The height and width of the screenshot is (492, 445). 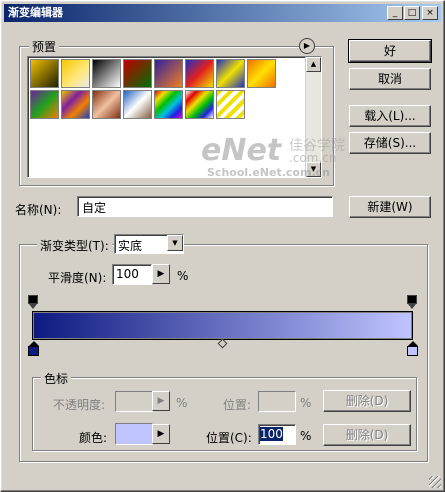 I want to click on preset-fg-bg, so click(x=44, y=73).